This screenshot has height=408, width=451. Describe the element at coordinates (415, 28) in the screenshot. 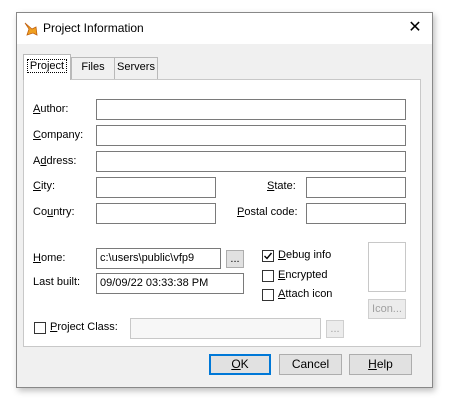

I see `close-button: ✕` at that location.